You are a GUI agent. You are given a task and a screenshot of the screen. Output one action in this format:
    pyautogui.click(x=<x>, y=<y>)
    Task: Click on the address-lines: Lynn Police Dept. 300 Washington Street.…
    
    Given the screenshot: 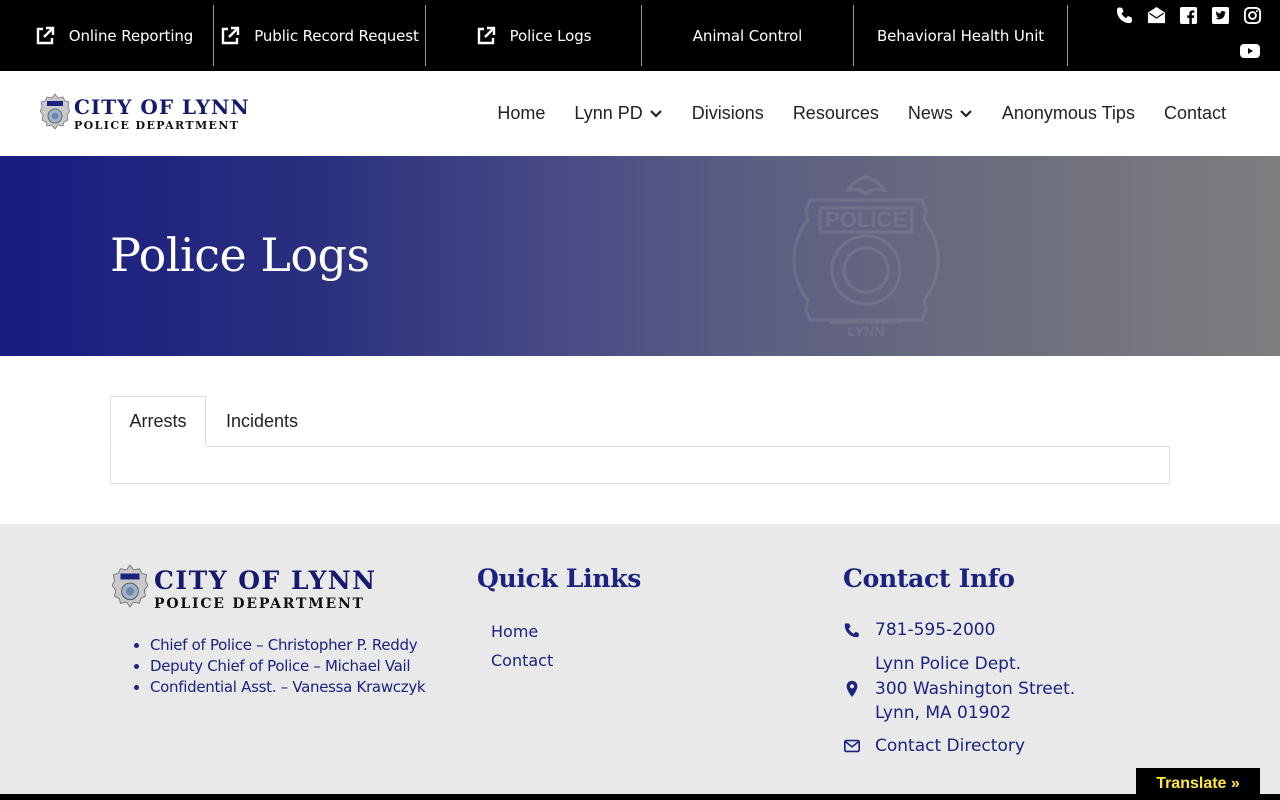 What is the action you would take?
    pyautogui.click(x=975, y=689)
    